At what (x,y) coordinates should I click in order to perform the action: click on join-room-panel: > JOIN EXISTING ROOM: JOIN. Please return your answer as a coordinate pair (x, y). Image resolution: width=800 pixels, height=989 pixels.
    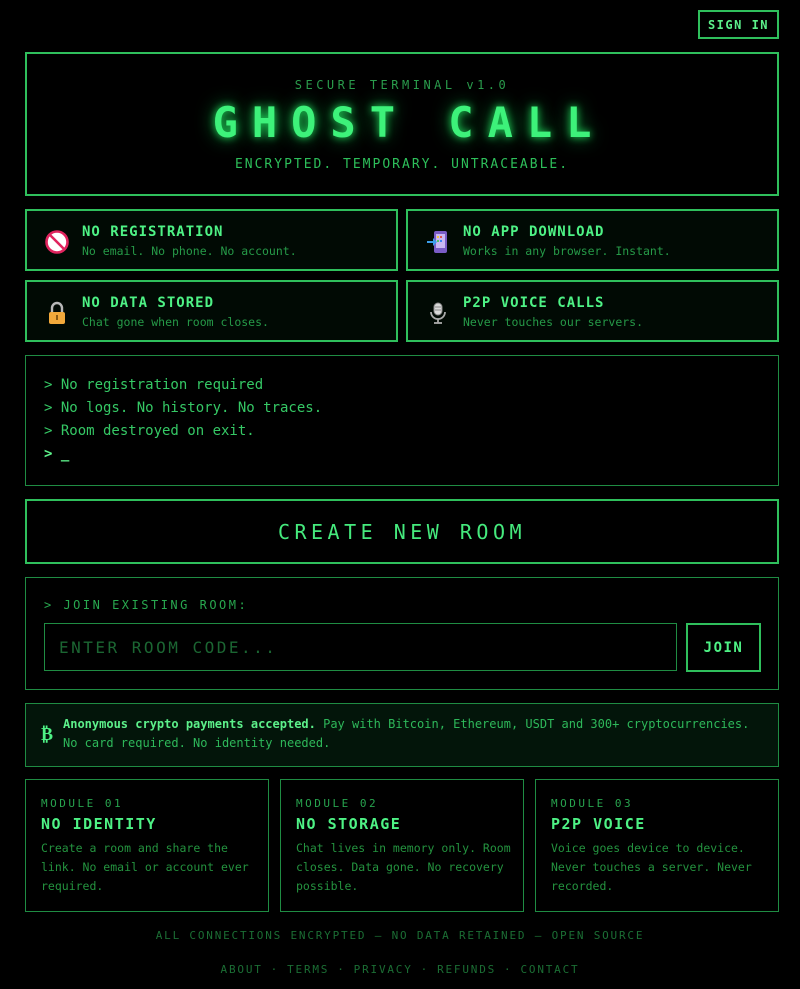
    Looking at the image, I should click on (402, 633).